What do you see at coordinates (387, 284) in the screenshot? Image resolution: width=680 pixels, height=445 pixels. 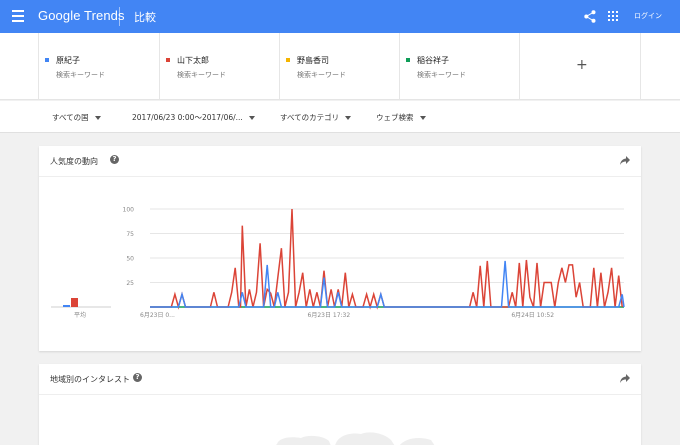 I see `series-line-blue` at bounding box center [387, 284].